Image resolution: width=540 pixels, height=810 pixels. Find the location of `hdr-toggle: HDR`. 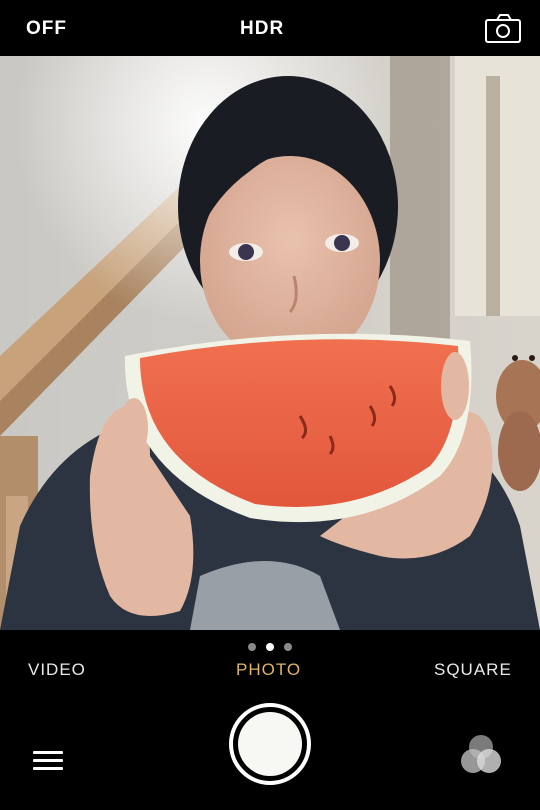

hdr-toggle: HDR is located at coordinates (262, 29).